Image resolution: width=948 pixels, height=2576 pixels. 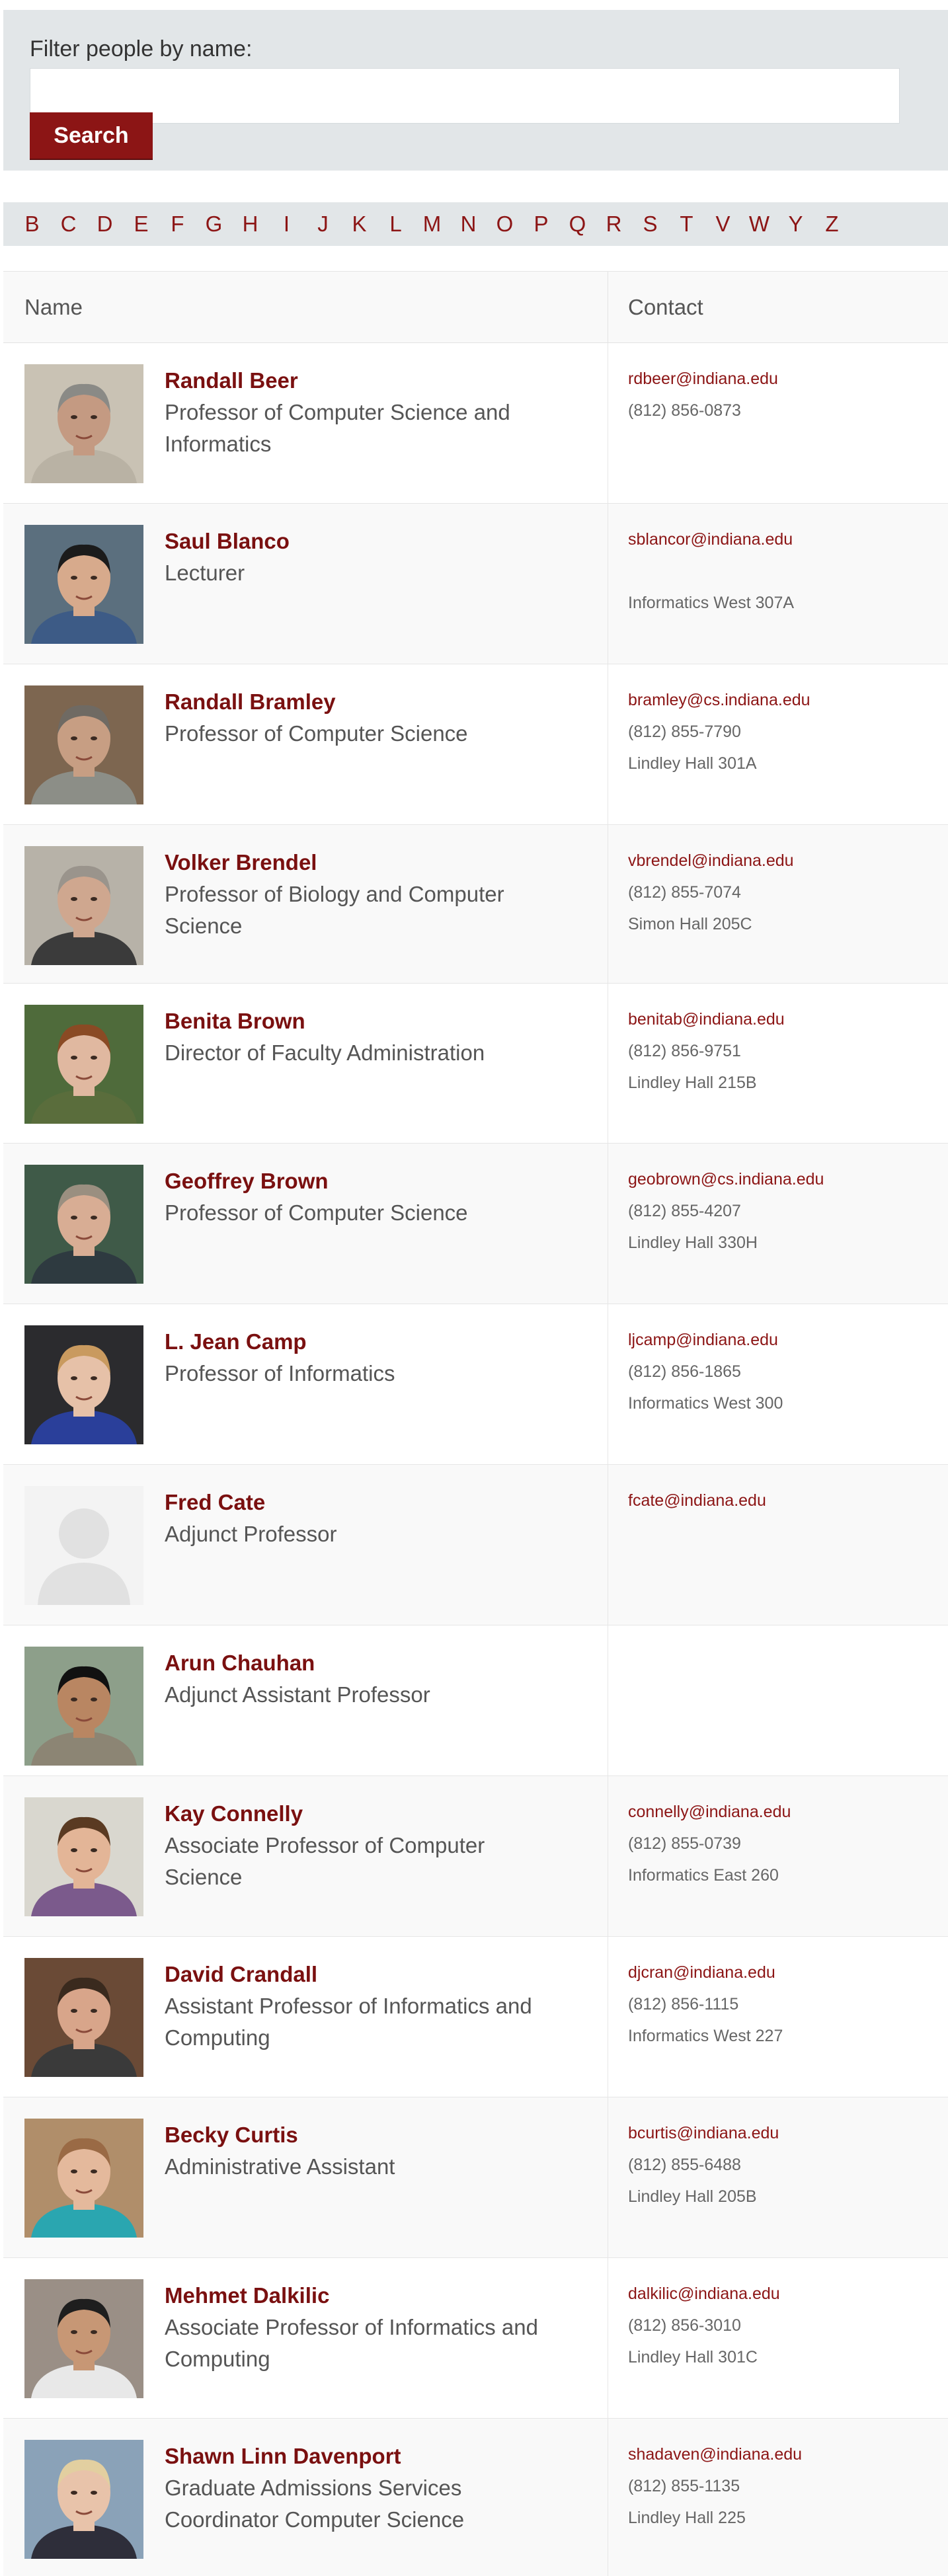 I want to click on person-title: Adjunct Professor, so click(x=251, y=1534).